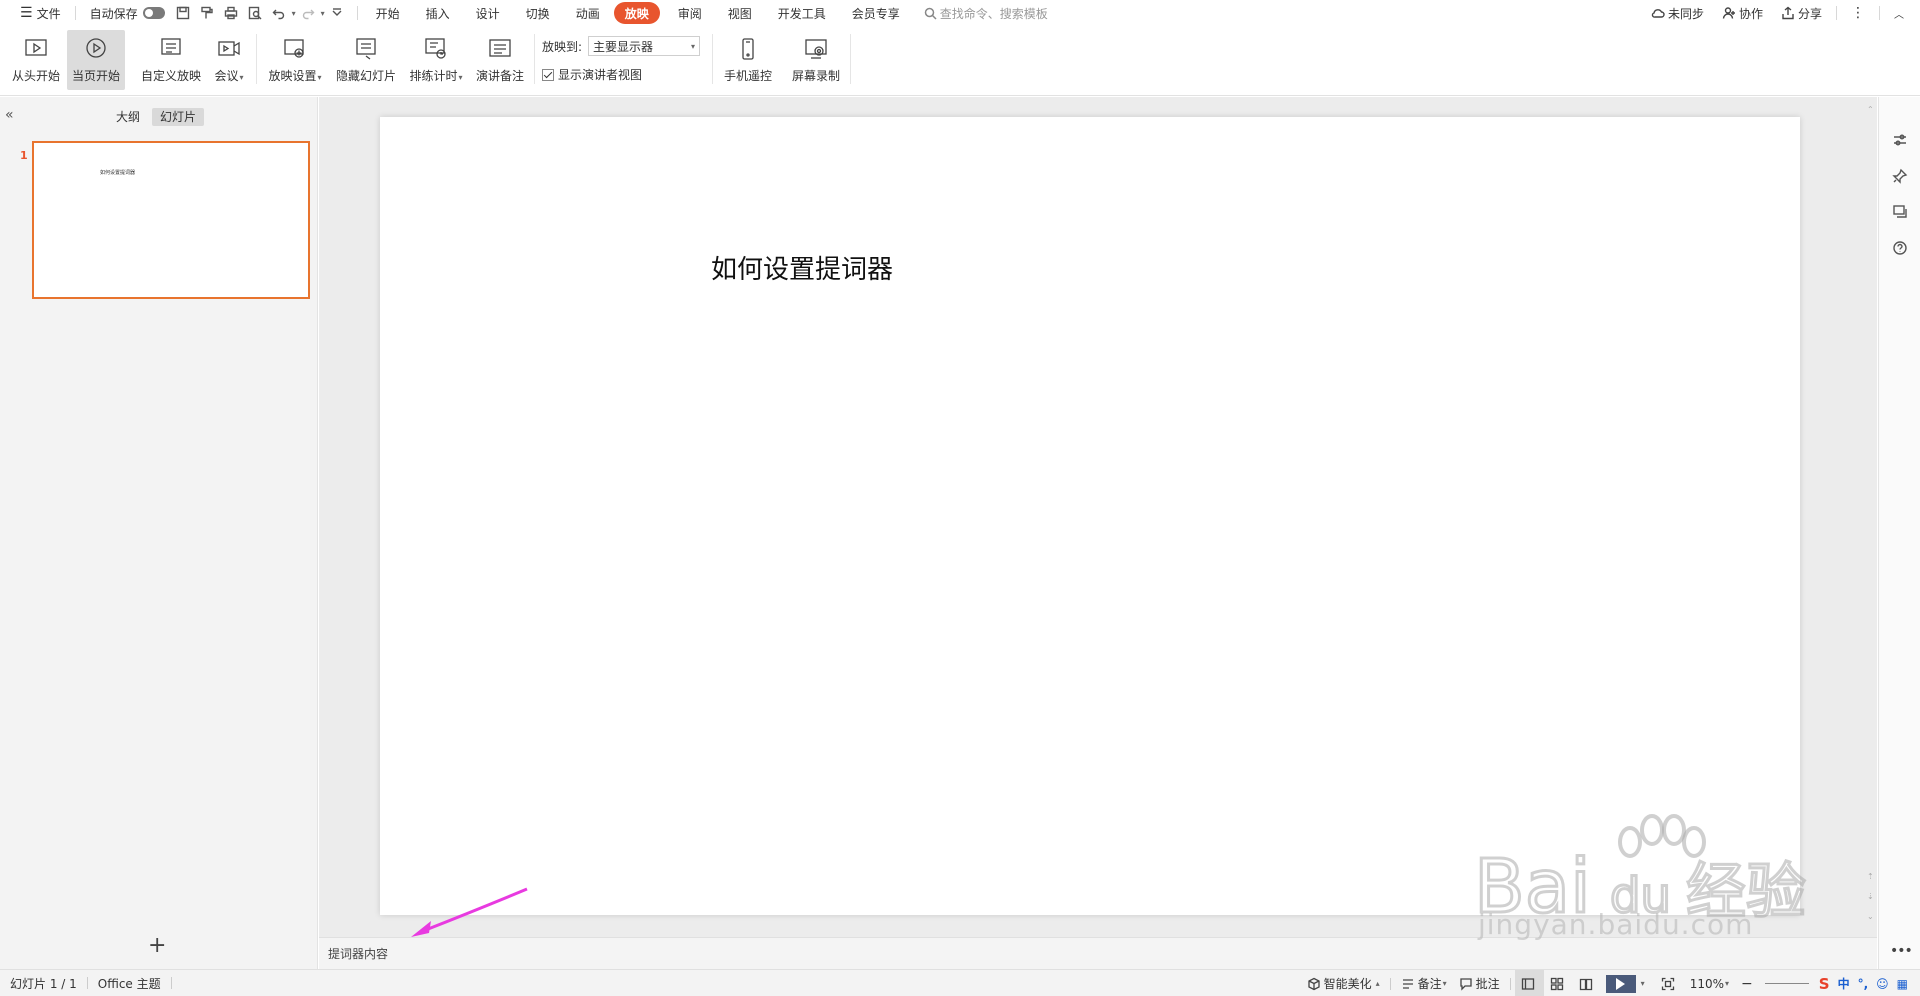 Image resolution: width=1920 pixels, height=996 pixels. I want to click on theme-name: Office 主题, so click(129, 983).